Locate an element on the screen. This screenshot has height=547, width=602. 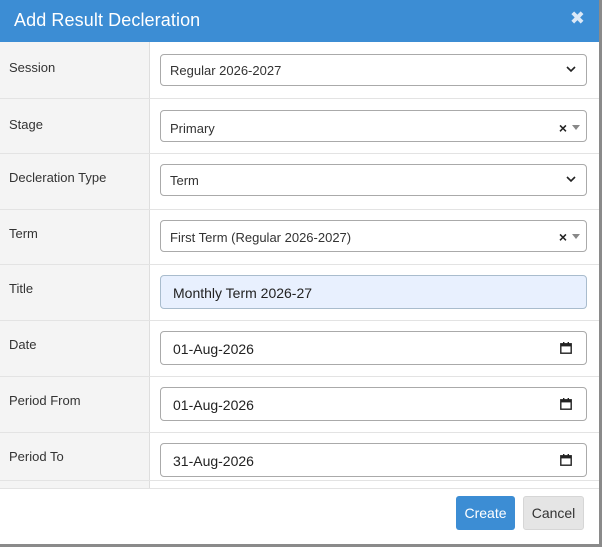
row-decleration-type: Decleration Type Term is located at coordinates (299, 182).